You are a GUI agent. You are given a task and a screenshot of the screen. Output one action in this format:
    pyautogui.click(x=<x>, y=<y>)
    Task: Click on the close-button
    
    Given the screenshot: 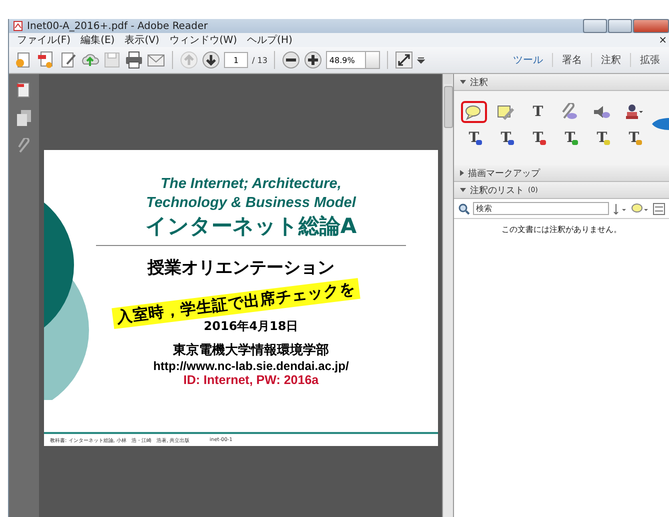 What is the action you would take?
    pyautogui.click(x=651, y=26)
    